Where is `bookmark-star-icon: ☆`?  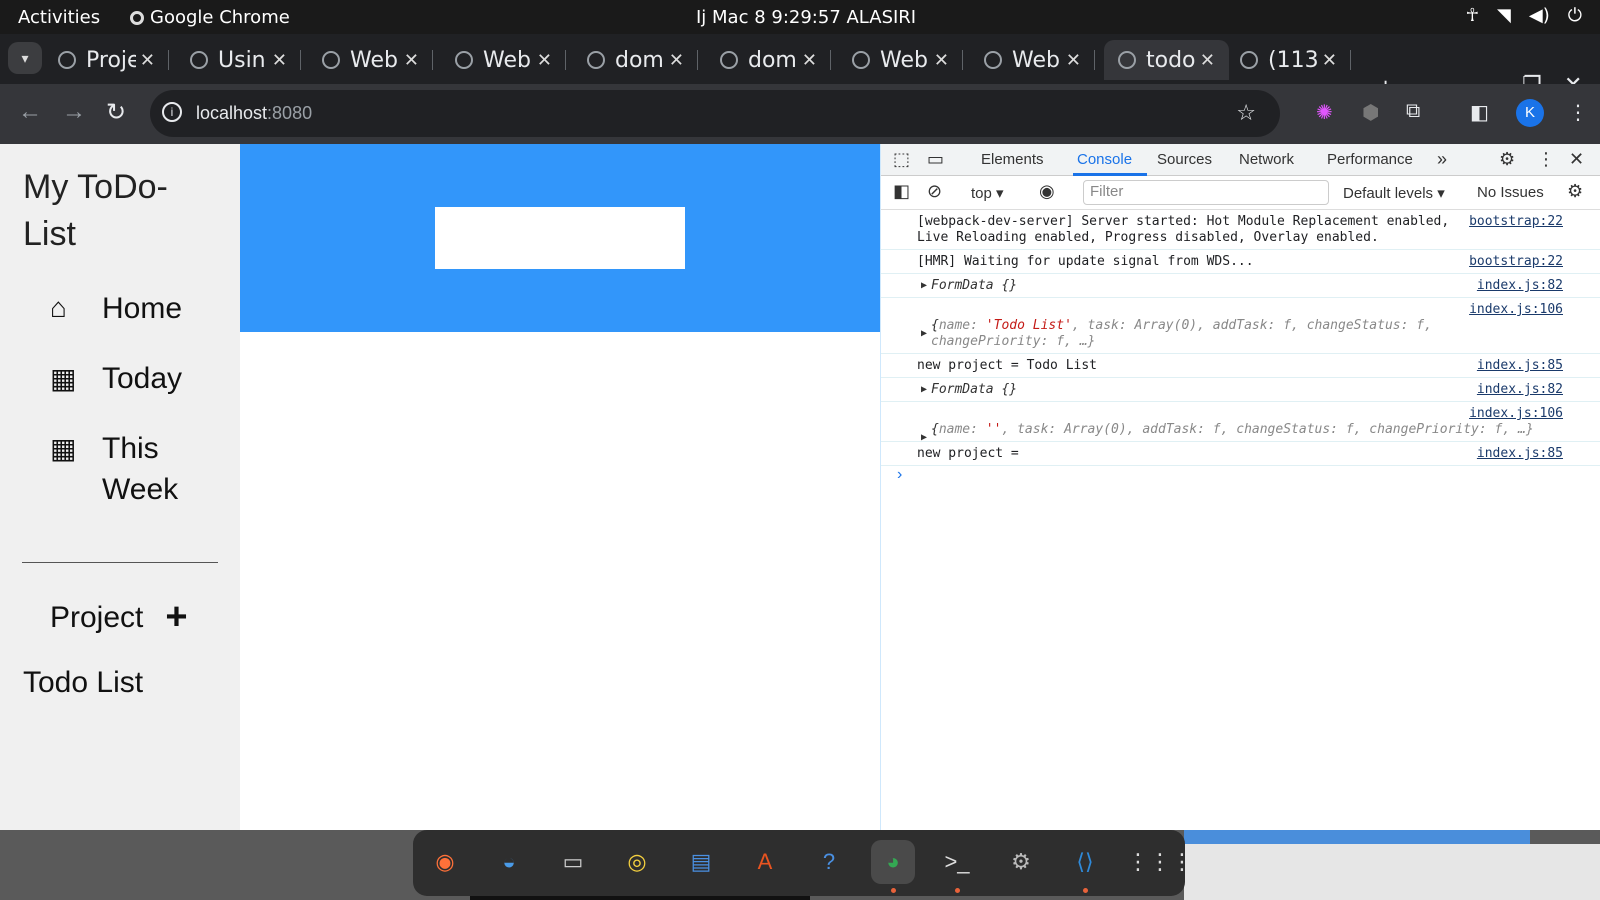
bookmark-star-icon: ☆ is located at coordinates (1246, 113).